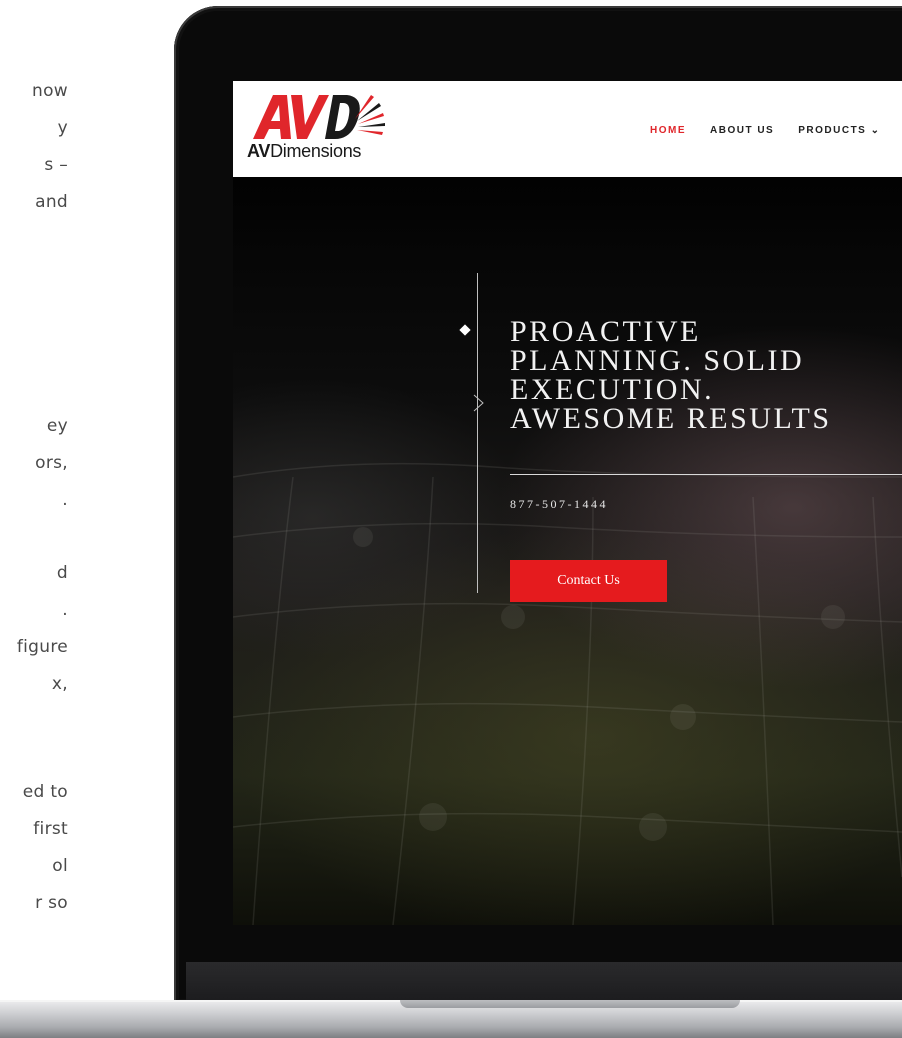 This screenshot has width=902, height=1038. I want to click on site-logo: AVDimensions, so click(322, 129).